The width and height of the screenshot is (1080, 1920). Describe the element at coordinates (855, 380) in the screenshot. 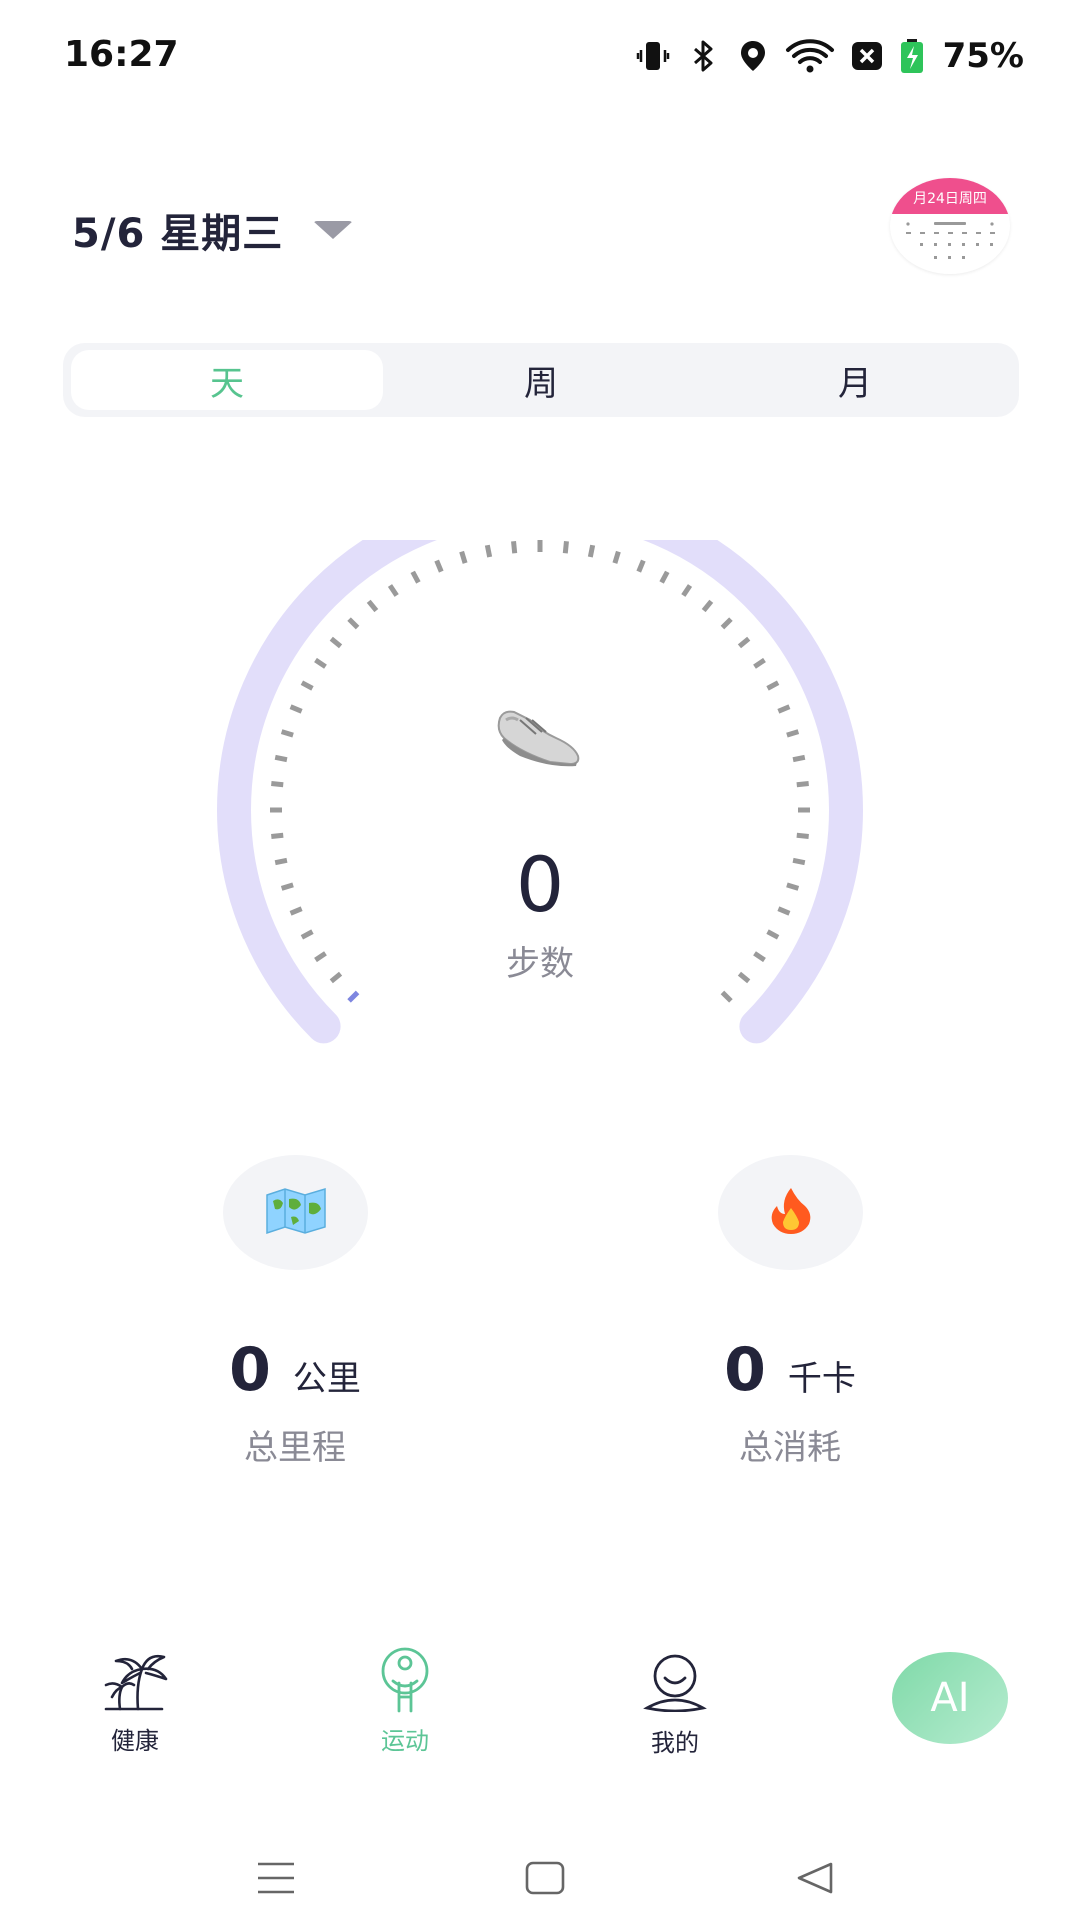

I see `tab-month: 月` at that location.